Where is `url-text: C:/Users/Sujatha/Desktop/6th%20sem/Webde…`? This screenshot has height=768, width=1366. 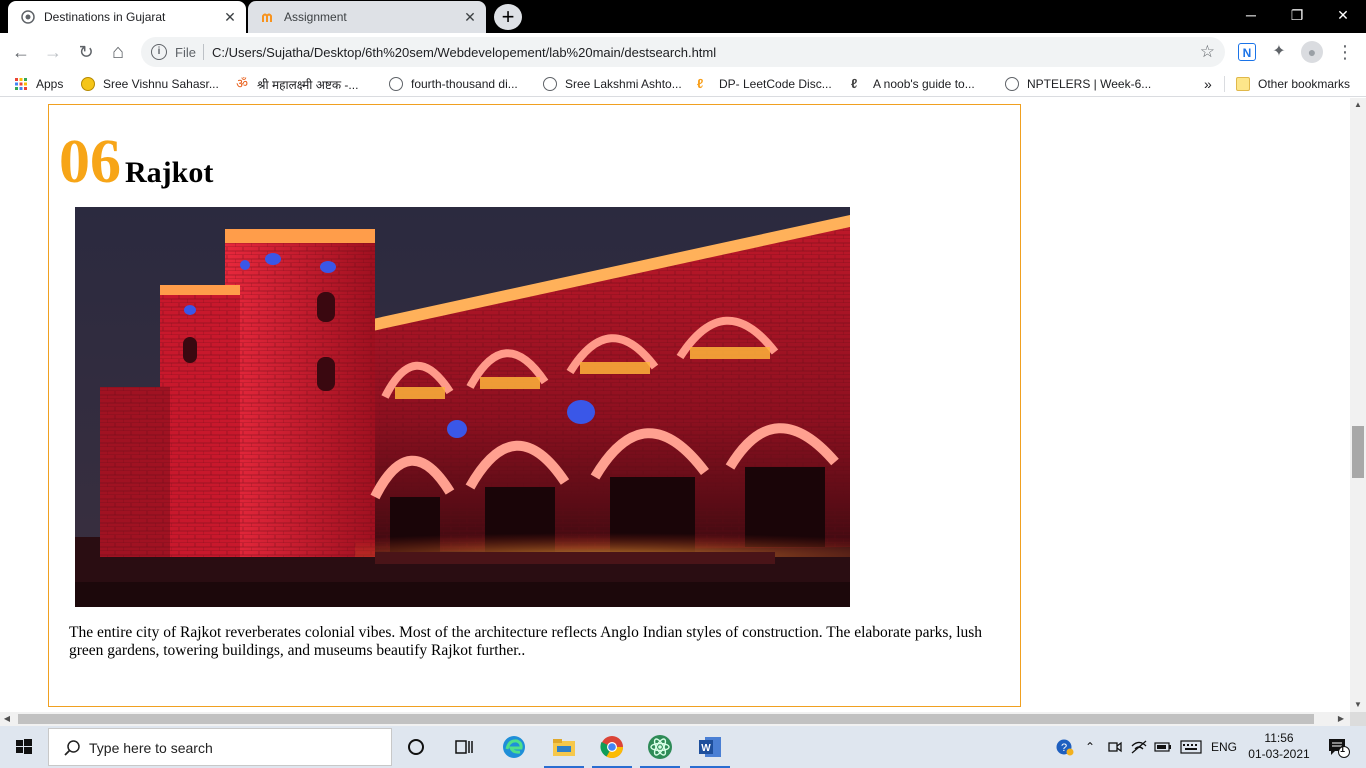 url-text: C:/Users/Sujatha/Desktop/6th%20sem/Webde… is located at coordinates (464, 52).